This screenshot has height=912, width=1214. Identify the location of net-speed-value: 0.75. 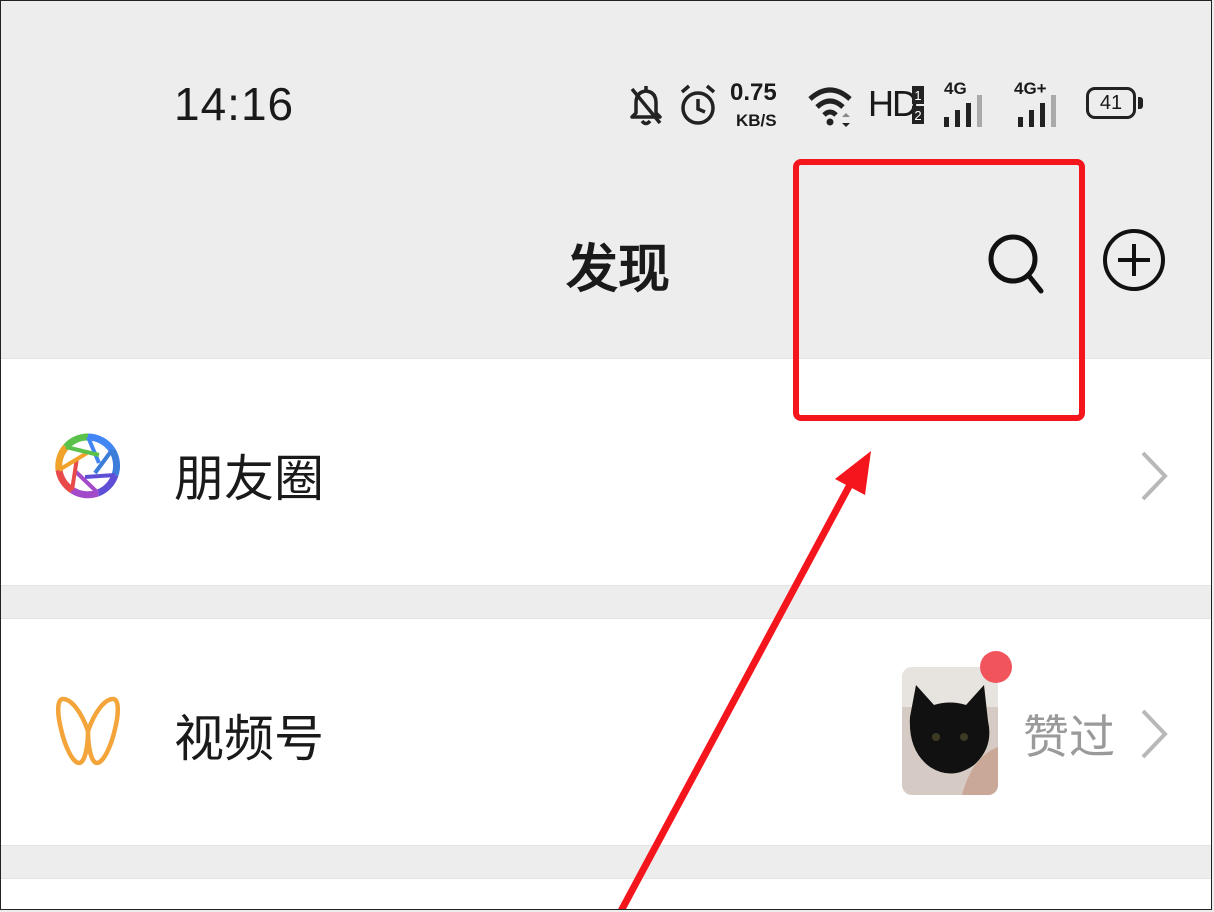
(753, 92).